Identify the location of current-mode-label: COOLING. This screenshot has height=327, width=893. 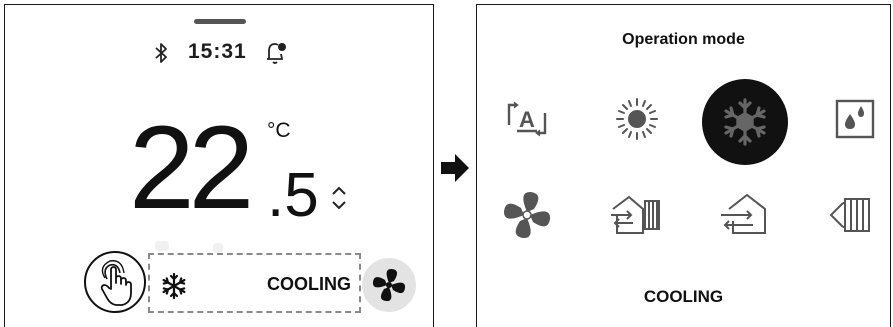
(683, 296).